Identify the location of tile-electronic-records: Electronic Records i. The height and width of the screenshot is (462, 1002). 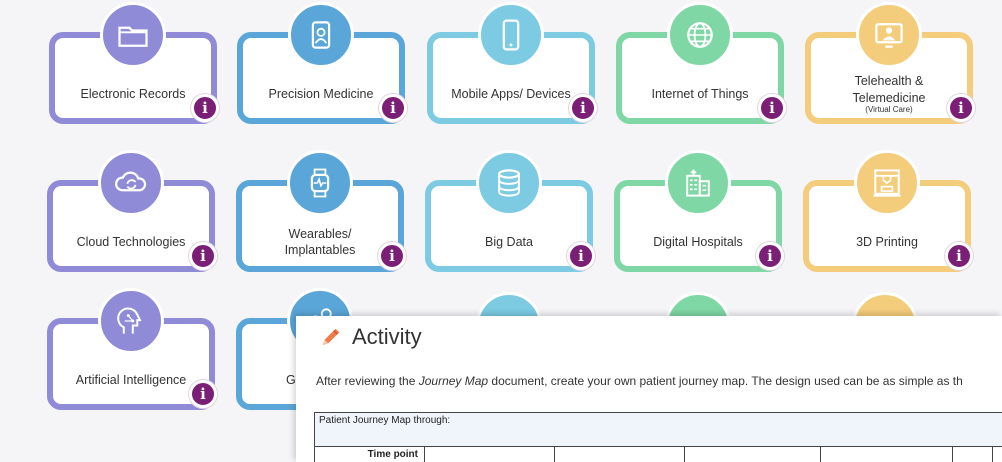
(134, 63).